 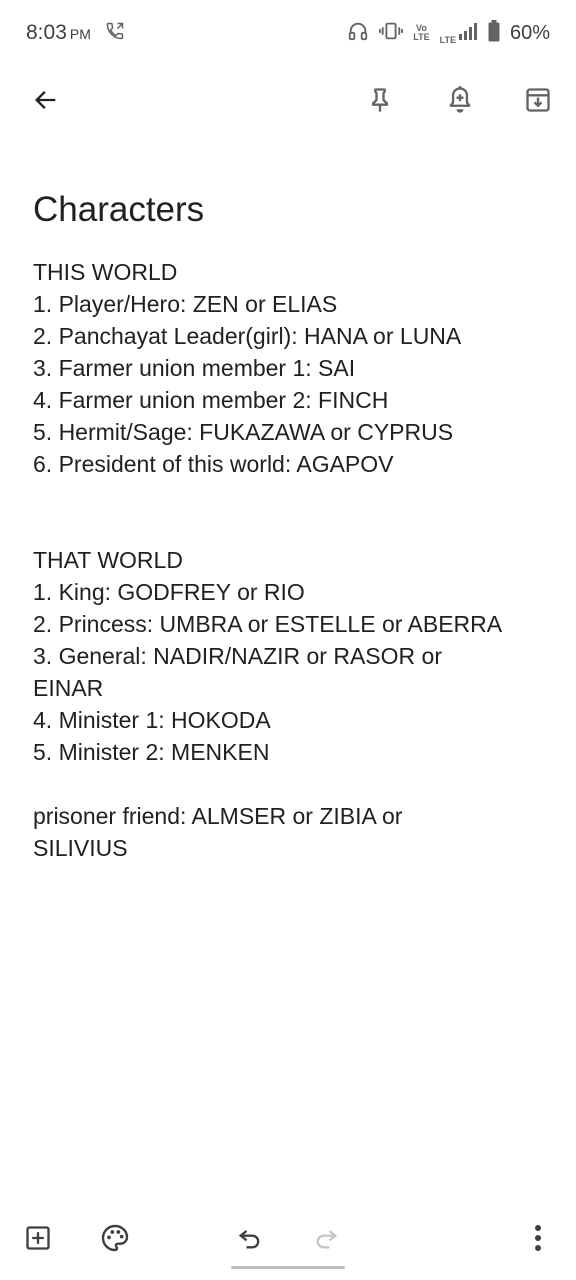 What do you see at coordinates (268, 624) in the screenshot?
I see `note-line: 2. Princess: UMBRA or ESTELLE or ABERRA` at bounding box center [268, 624].